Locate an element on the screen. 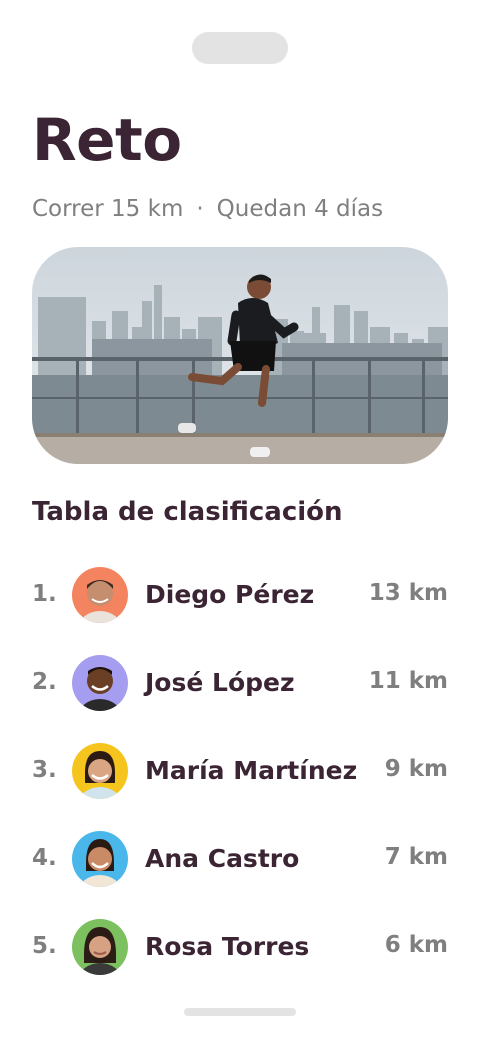  participant-name: Rosa Torres is located at coordinates (227, 946).